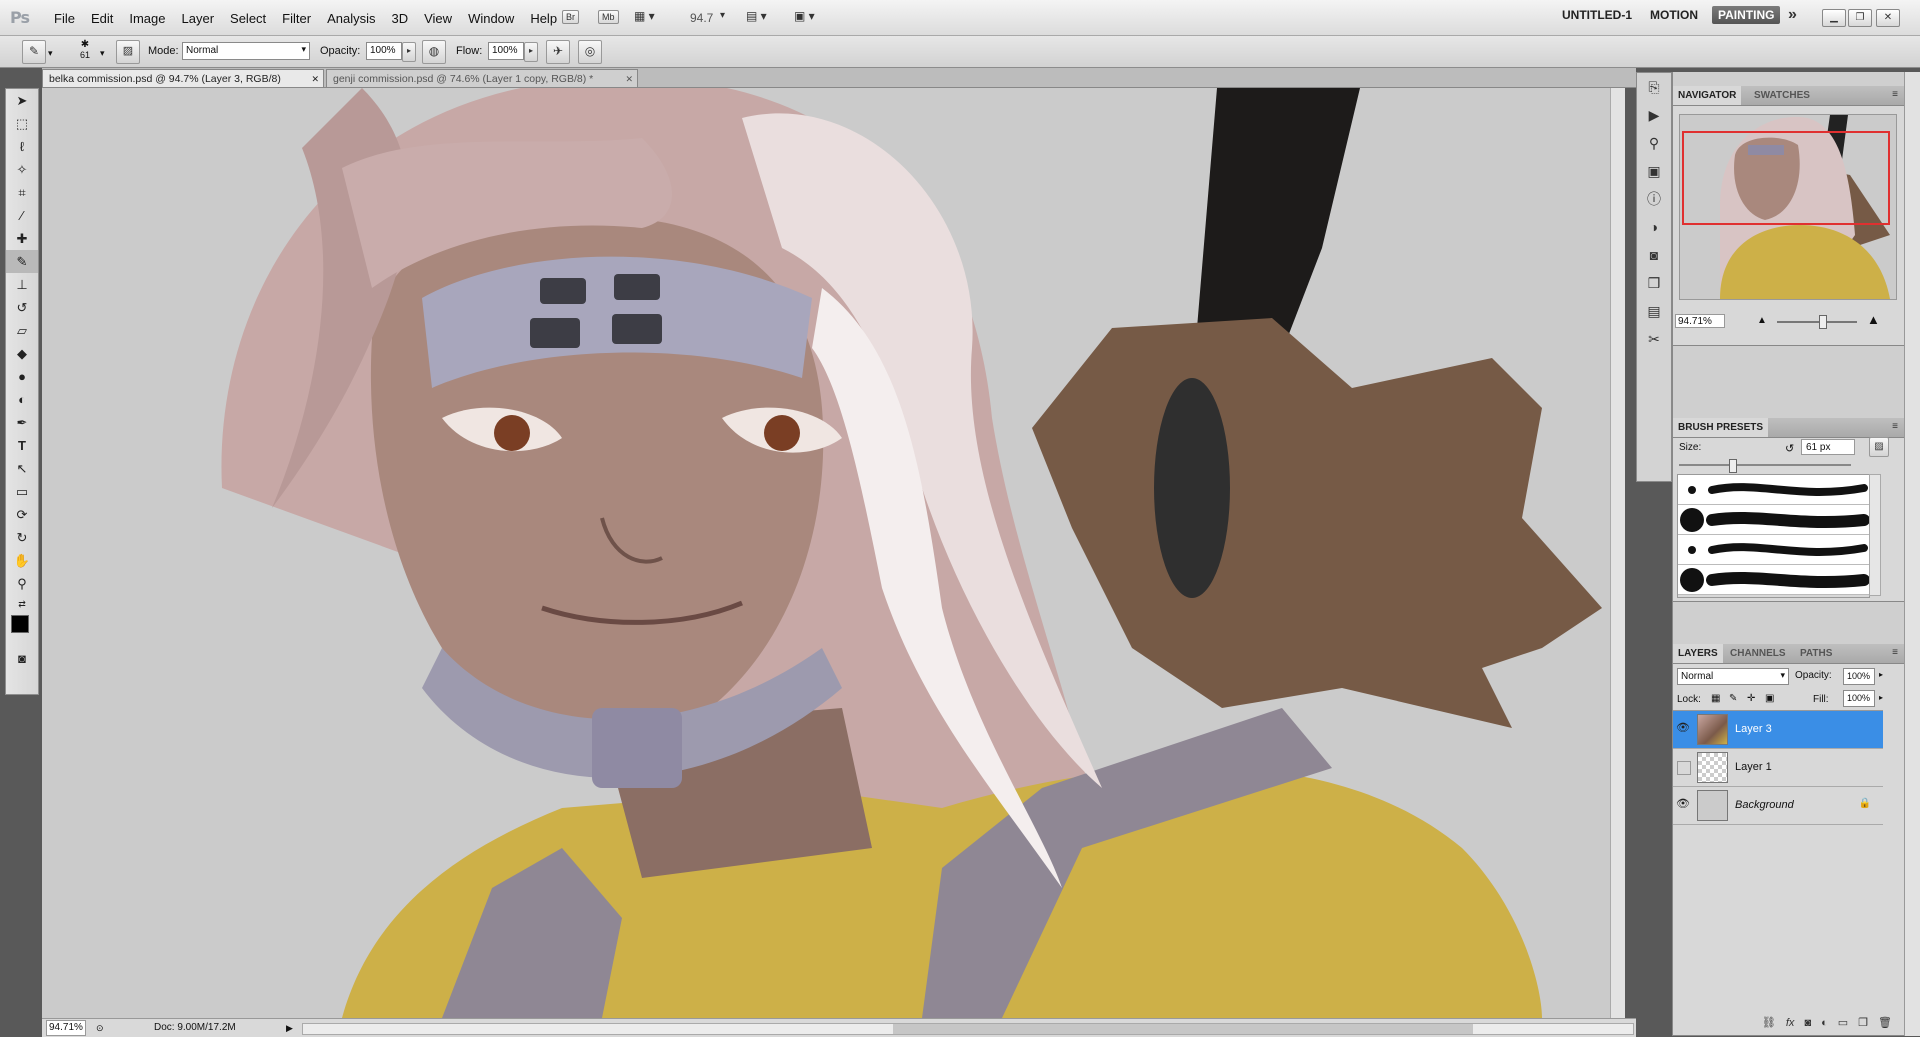 This screenshot has height=1037, width=1920. Describe the element at coordinates (644, 16) in the screenshot. I see `view-extras-icon: ▦ ▾` at that location.